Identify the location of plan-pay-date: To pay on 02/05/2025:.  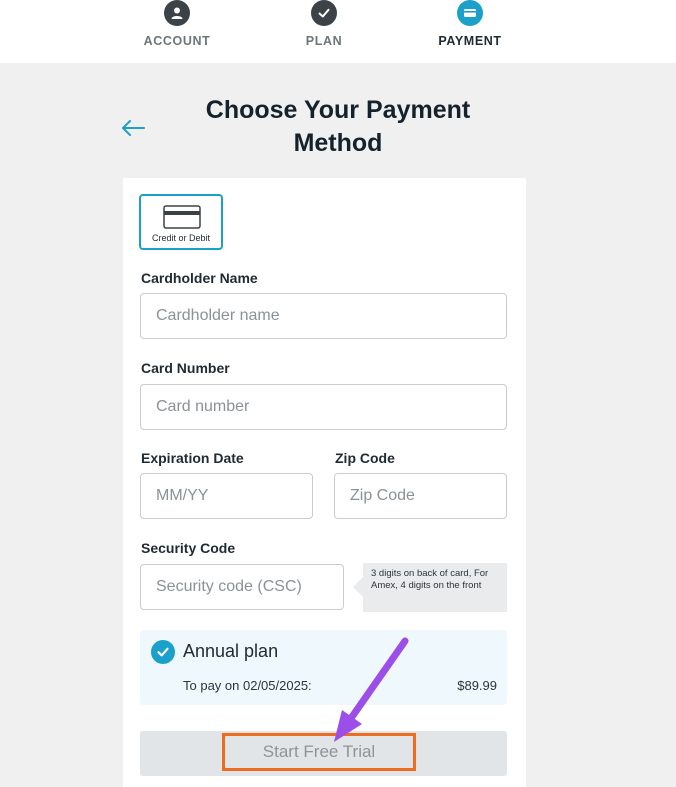
(247, 685).